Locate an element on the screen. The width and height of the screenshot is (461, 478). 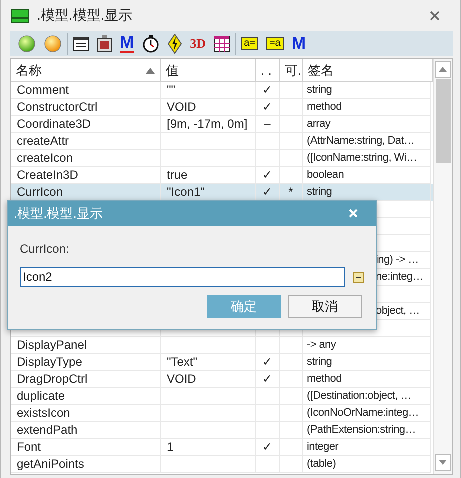
sort-icon is located at coordinates (150, 71).